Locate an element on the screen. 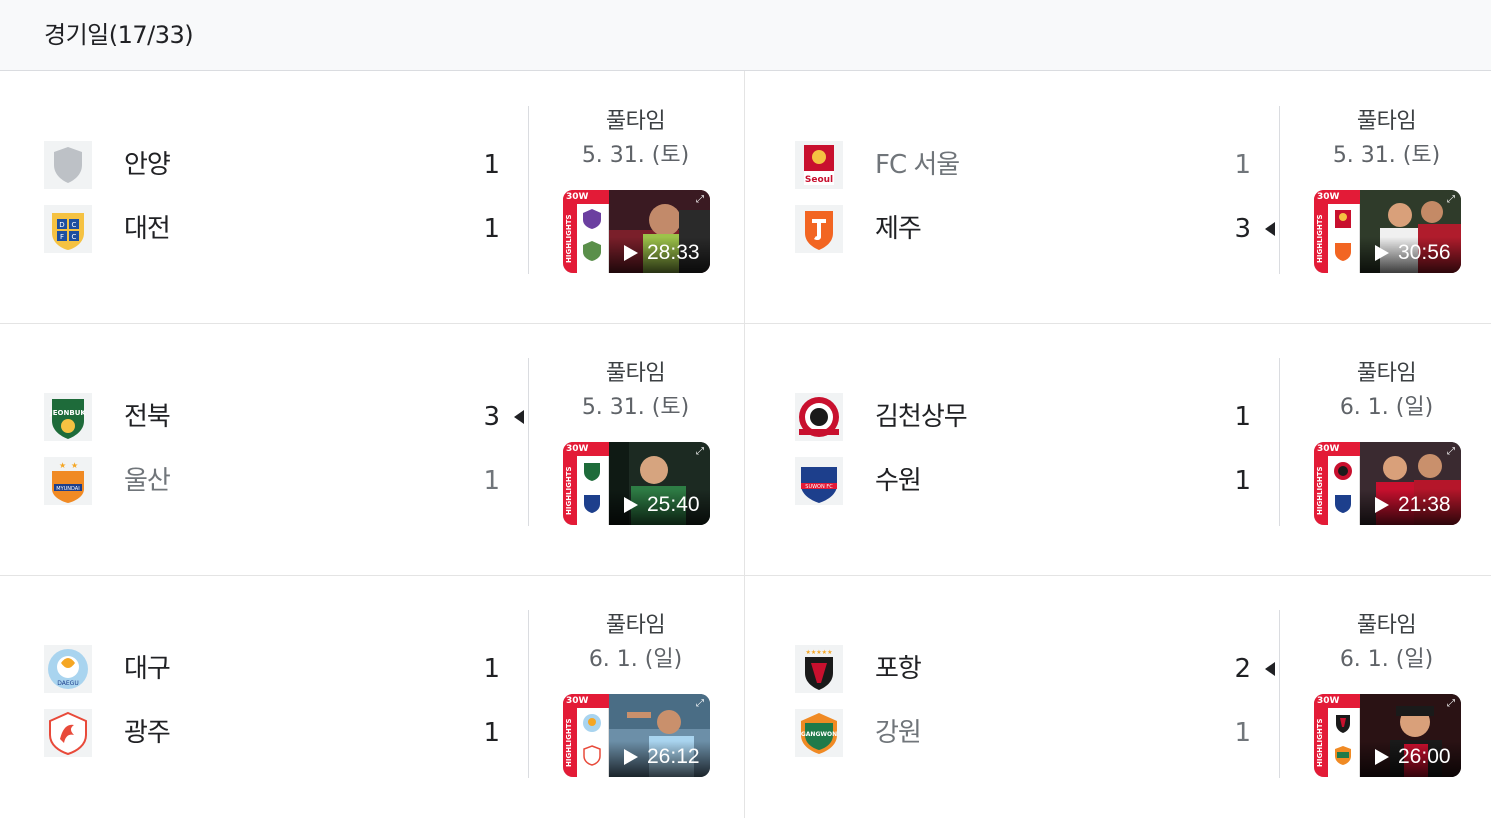 This screenshot has width=1491, height=818. video-duration: 28:33 is located at coordinates (673, 252).